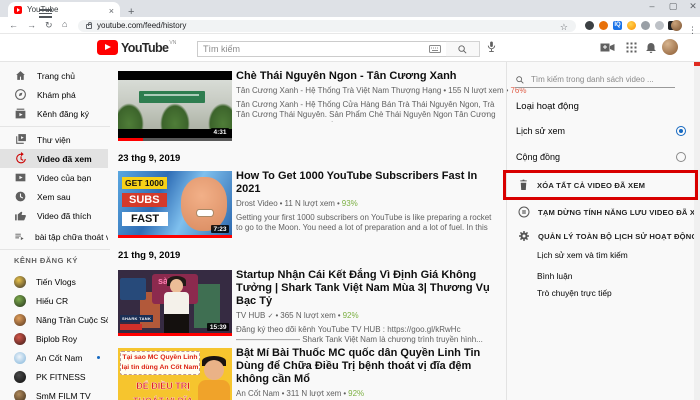 The width and height of the screenshot is (700, 400). I want to click on channel-name: An Cốt Nam, so click(258, 393).